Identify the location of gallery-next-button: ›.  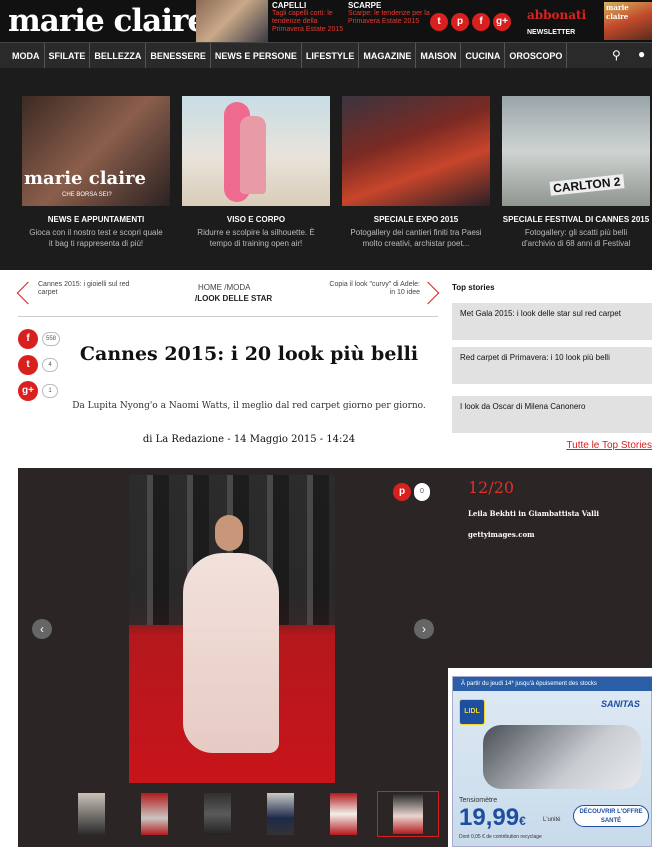
(424, 629).